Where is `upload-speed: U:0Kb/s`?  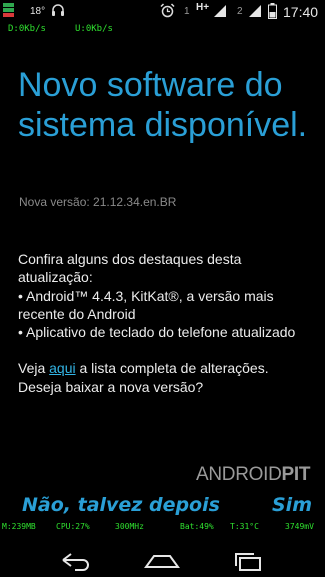
upload-speed: U:0Kb/s is located at coordinates (94, 29).